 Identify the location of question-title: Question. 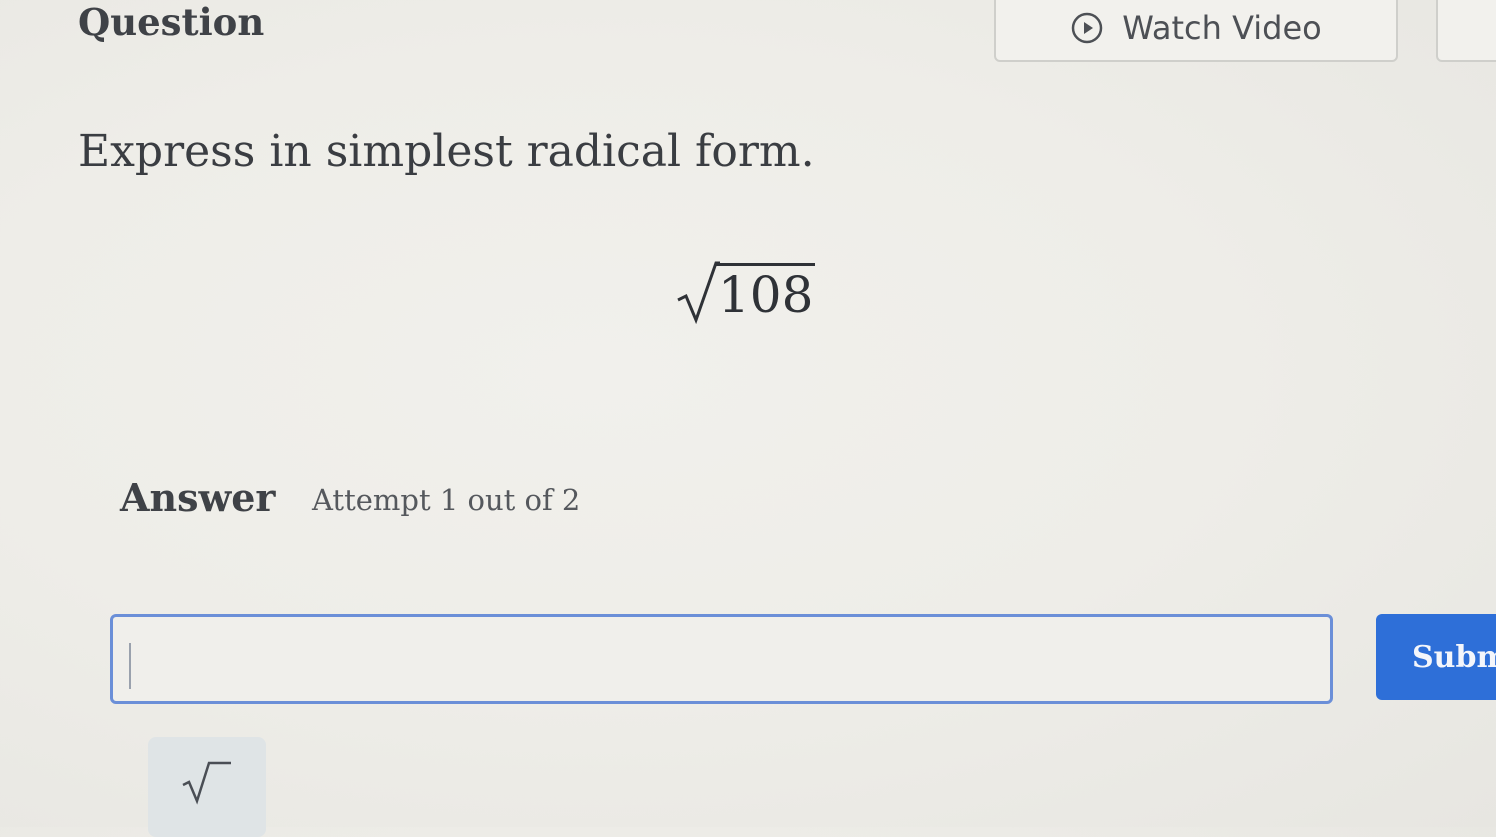
(171, 22).